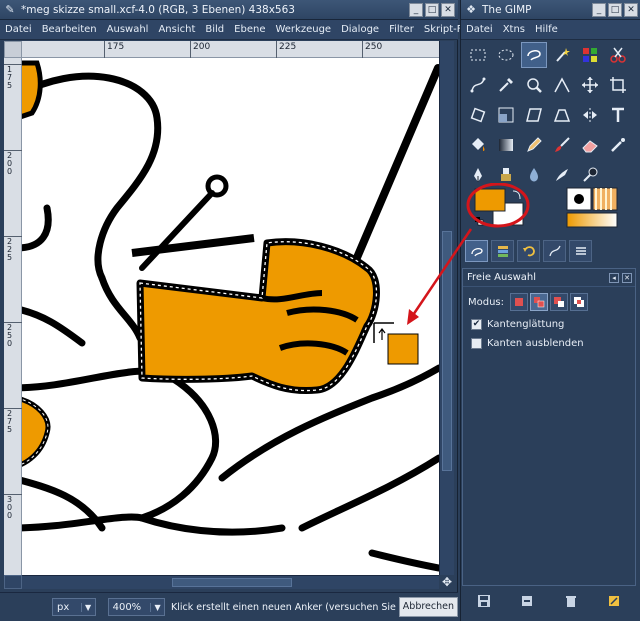 The width and height of the screenshot is (640, 621). I want to click on delete-options-button, so click(571, 601).